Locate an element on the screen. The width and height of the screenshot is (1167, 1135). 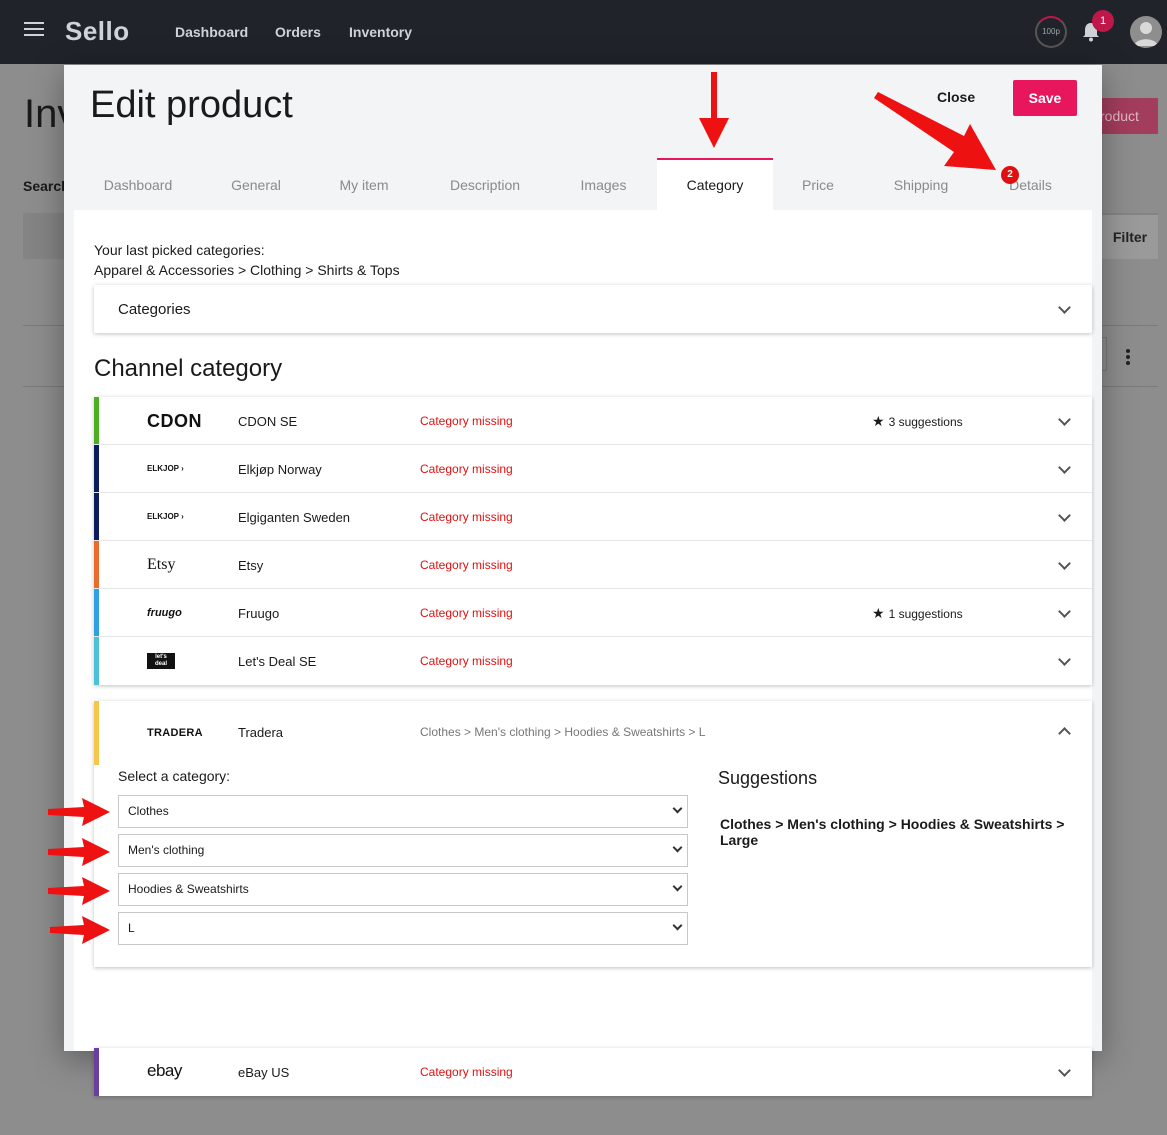
tab-description: Description is located at coordinates (485, 184).